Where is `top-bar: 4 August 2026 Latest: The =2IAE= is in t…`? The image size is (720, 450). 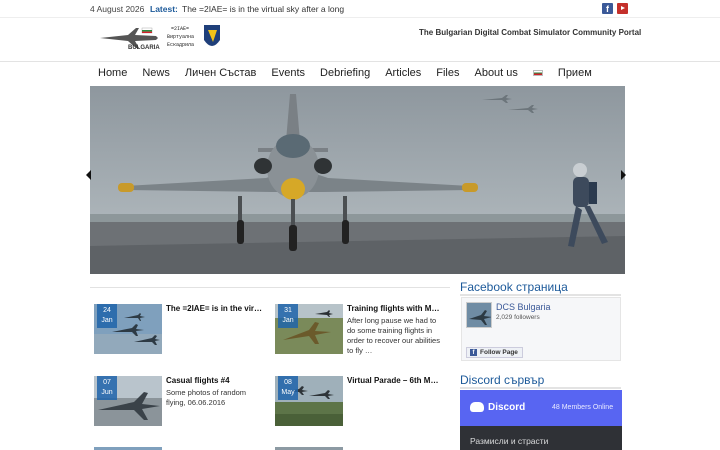
top-bar: 4 August 2026 Latest: The =2IAE= is in t… is located at coordinates (360, 9).